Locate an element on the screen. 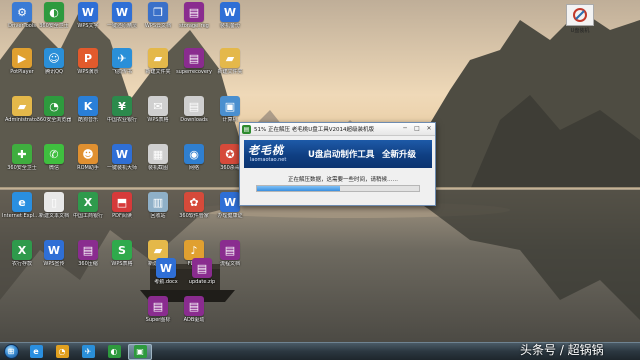 This screenshot has width=640, height=360. file-icon: ▤ Super图标 is located at coordinates (158, 315).